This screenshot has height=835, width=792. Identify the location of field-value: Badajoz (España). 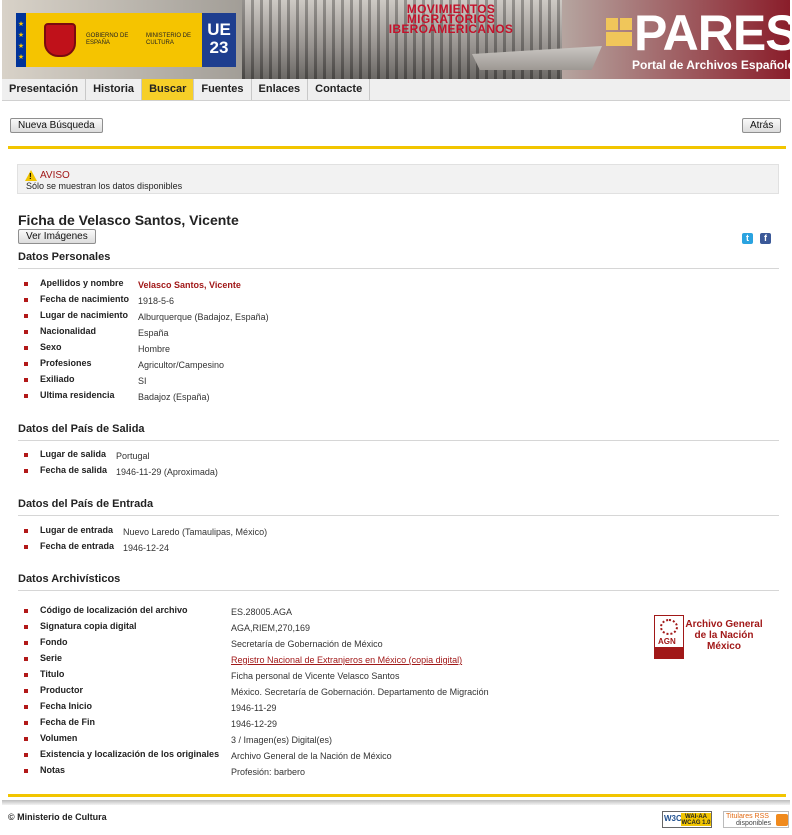
(174, 397).